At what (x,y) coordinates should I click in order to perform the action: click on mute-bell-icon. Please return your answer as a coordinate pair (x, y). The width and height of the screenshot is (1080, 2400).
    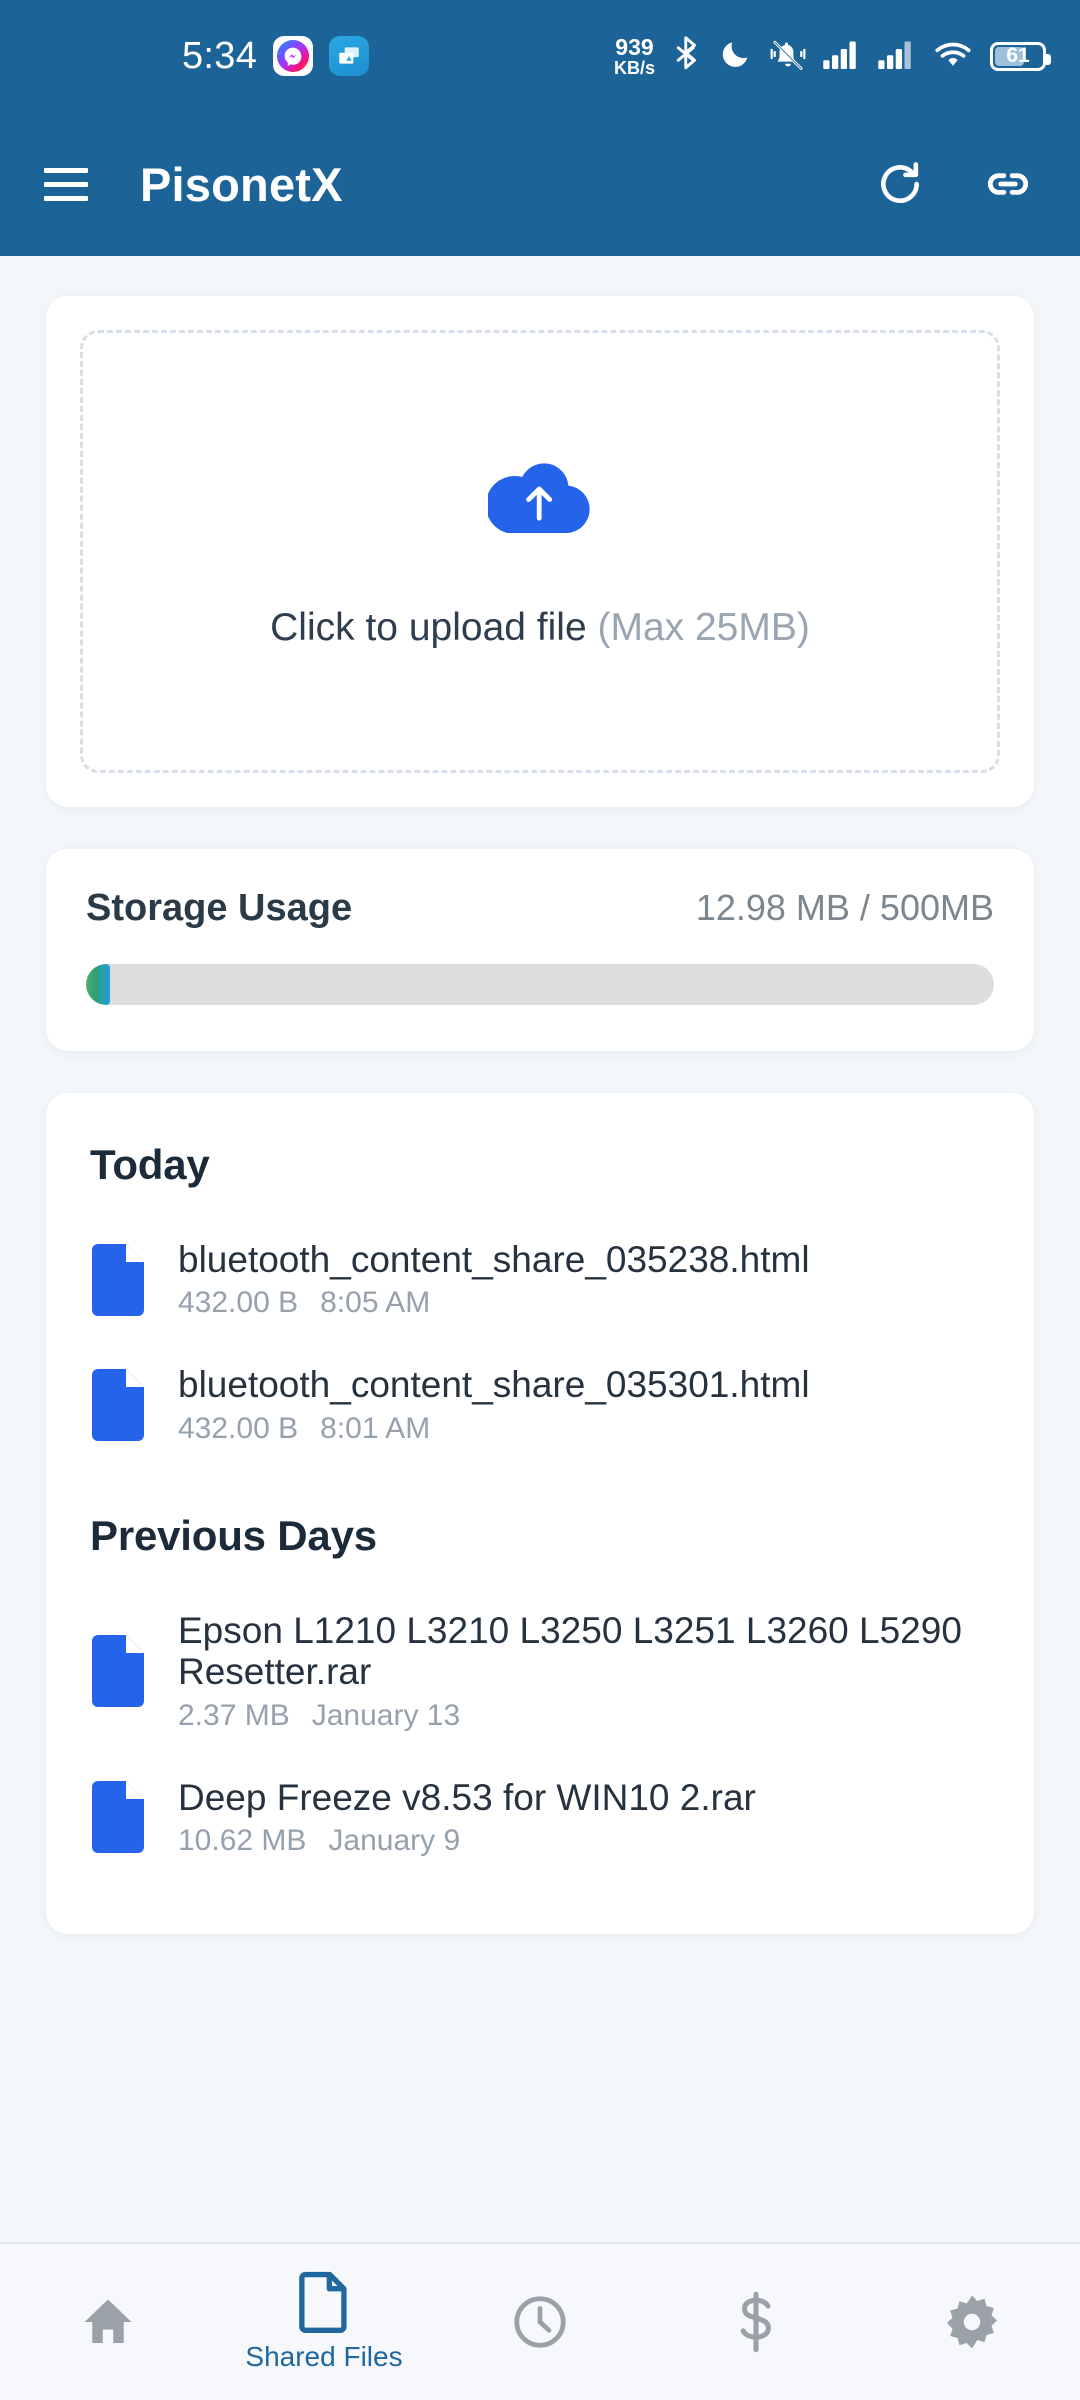
    Looking at the image, I should click on (788, 56).